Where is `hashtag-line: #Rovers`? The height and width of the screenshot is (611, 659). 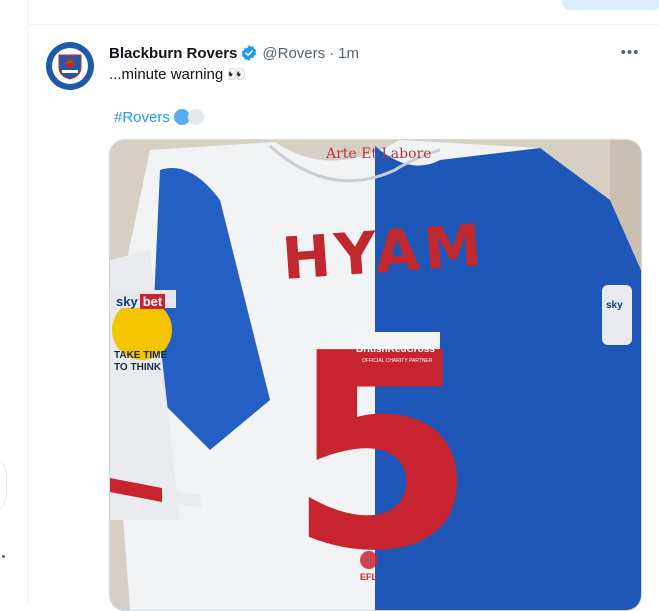 hashtag-line: #Rovers is located at coordinates (159, 117).